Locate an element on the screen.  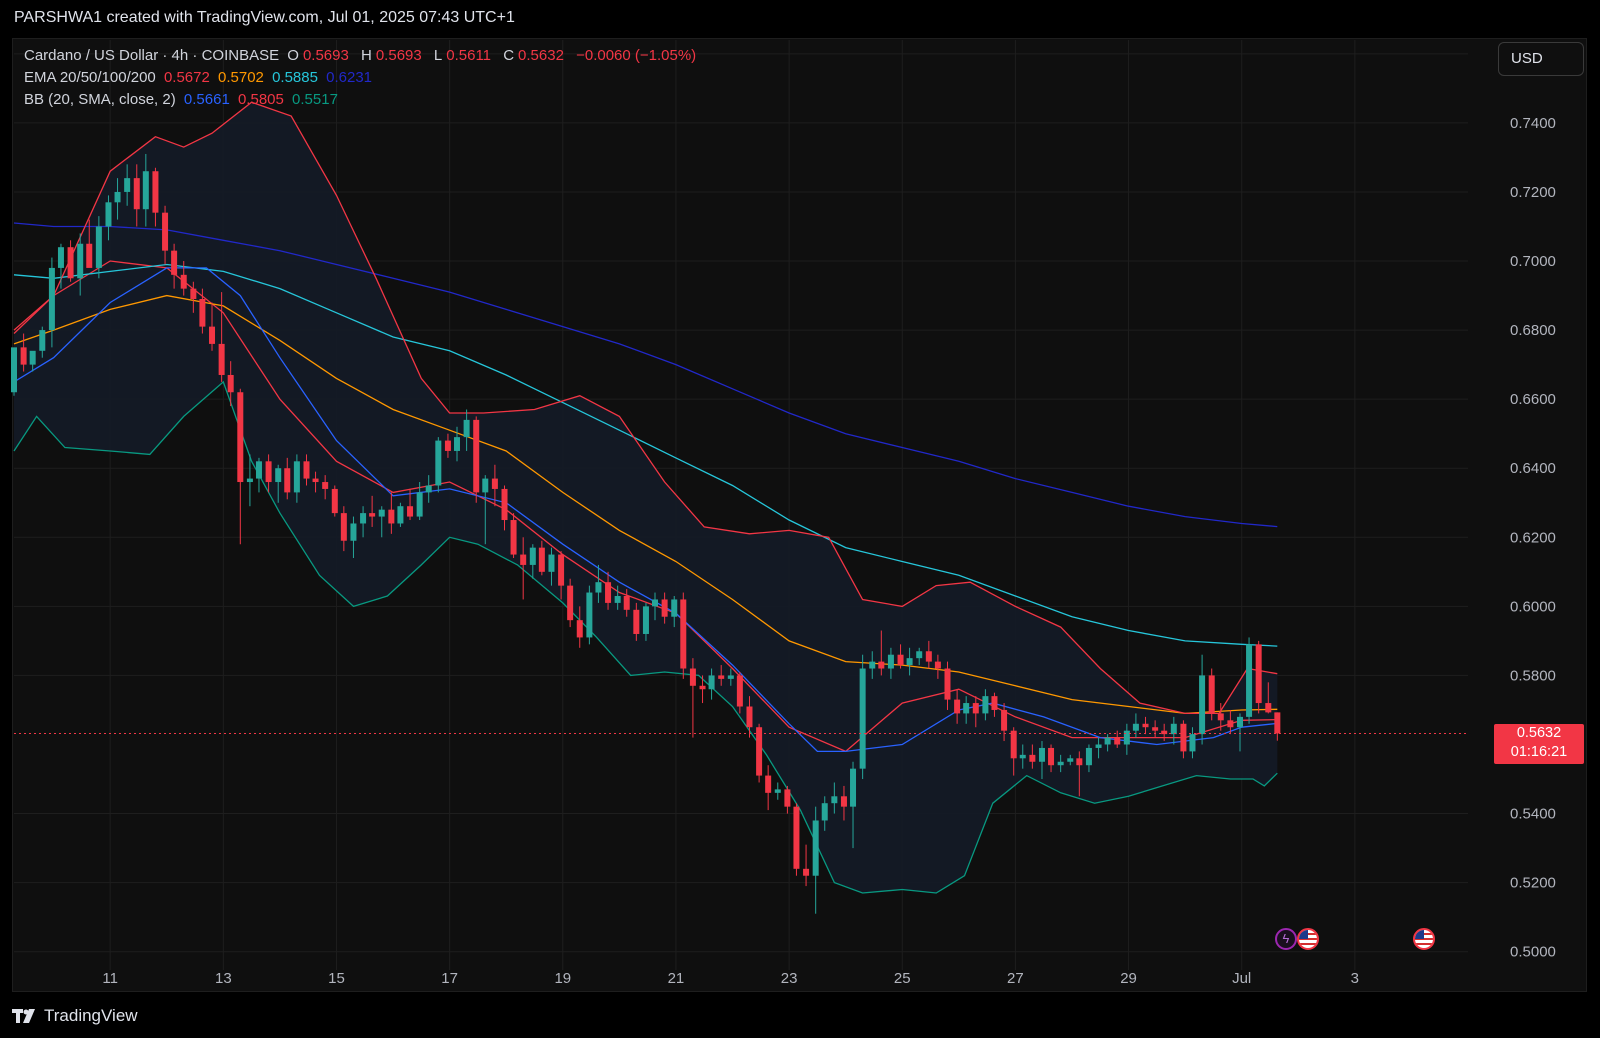
ohlc-open: O 0.5693 is located at coordinates (318, 55).